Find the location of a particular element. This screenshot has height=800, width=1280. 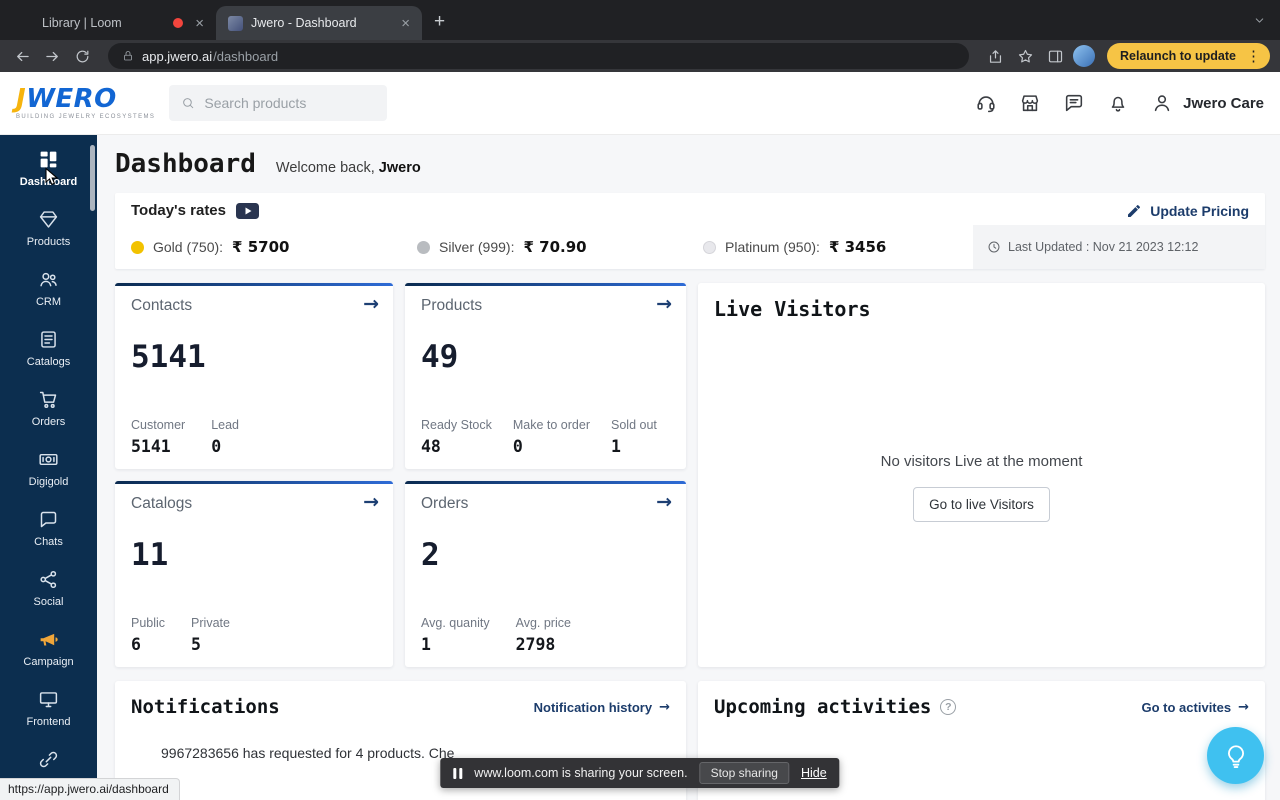

logo-tagline: BUILDING JEWELRY ECOSYSTEMS is located at coordinates (86, 117).